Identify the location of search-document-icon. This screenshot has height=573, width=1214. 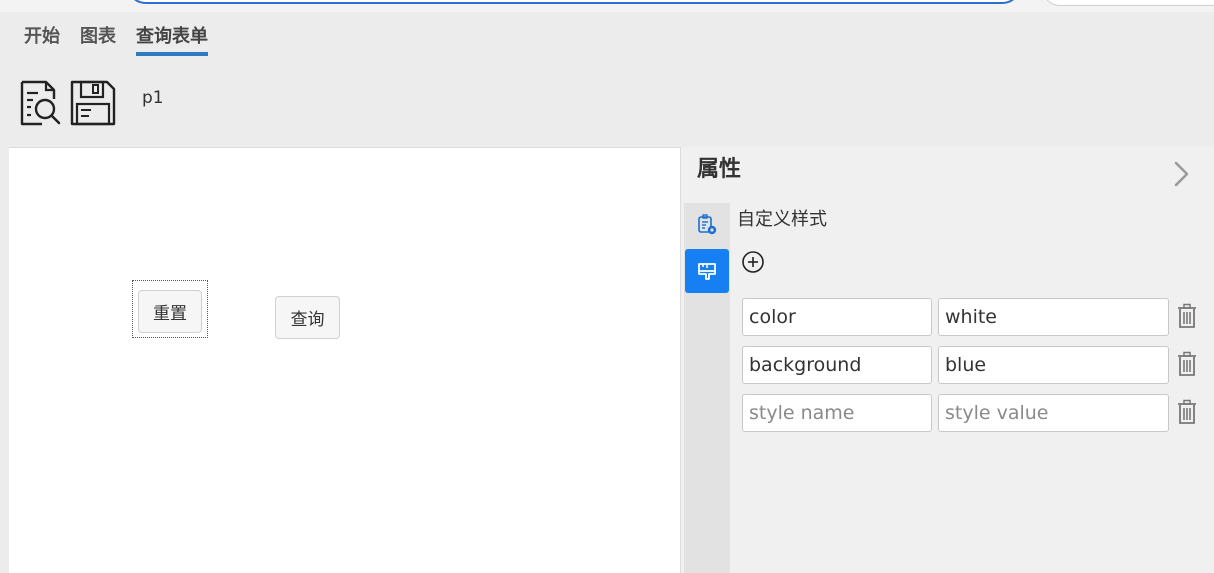
(40, 103).